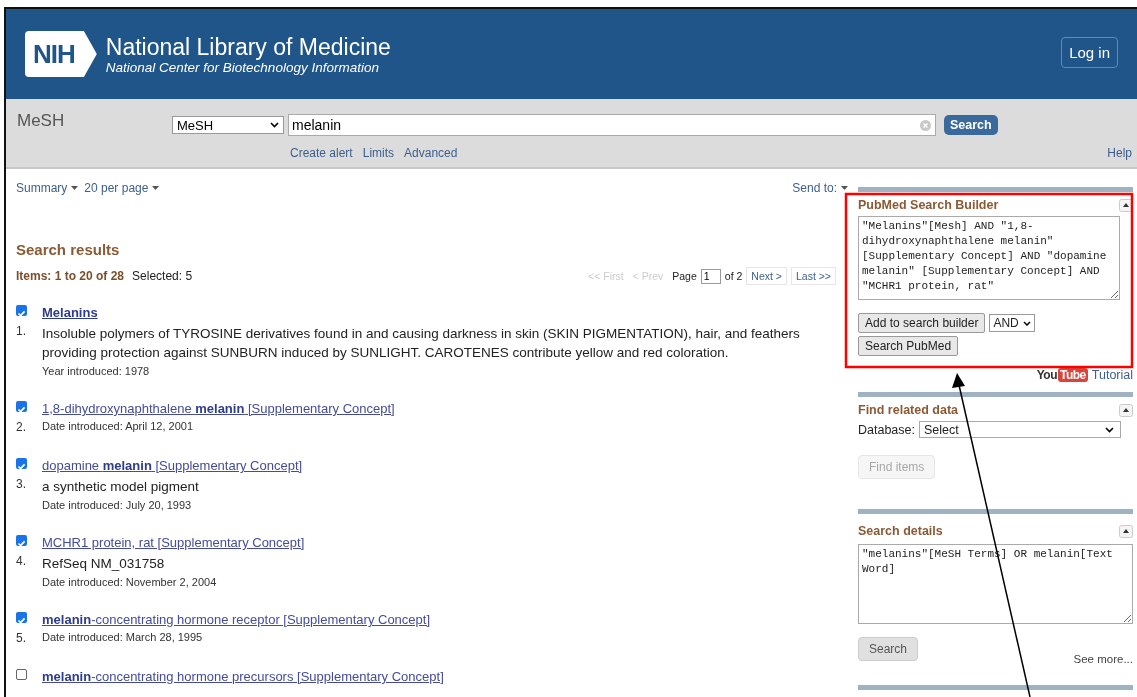  Describe the element at coordinates (41, 121) in the screenshot. I see `database-label: MeSH` at that location.